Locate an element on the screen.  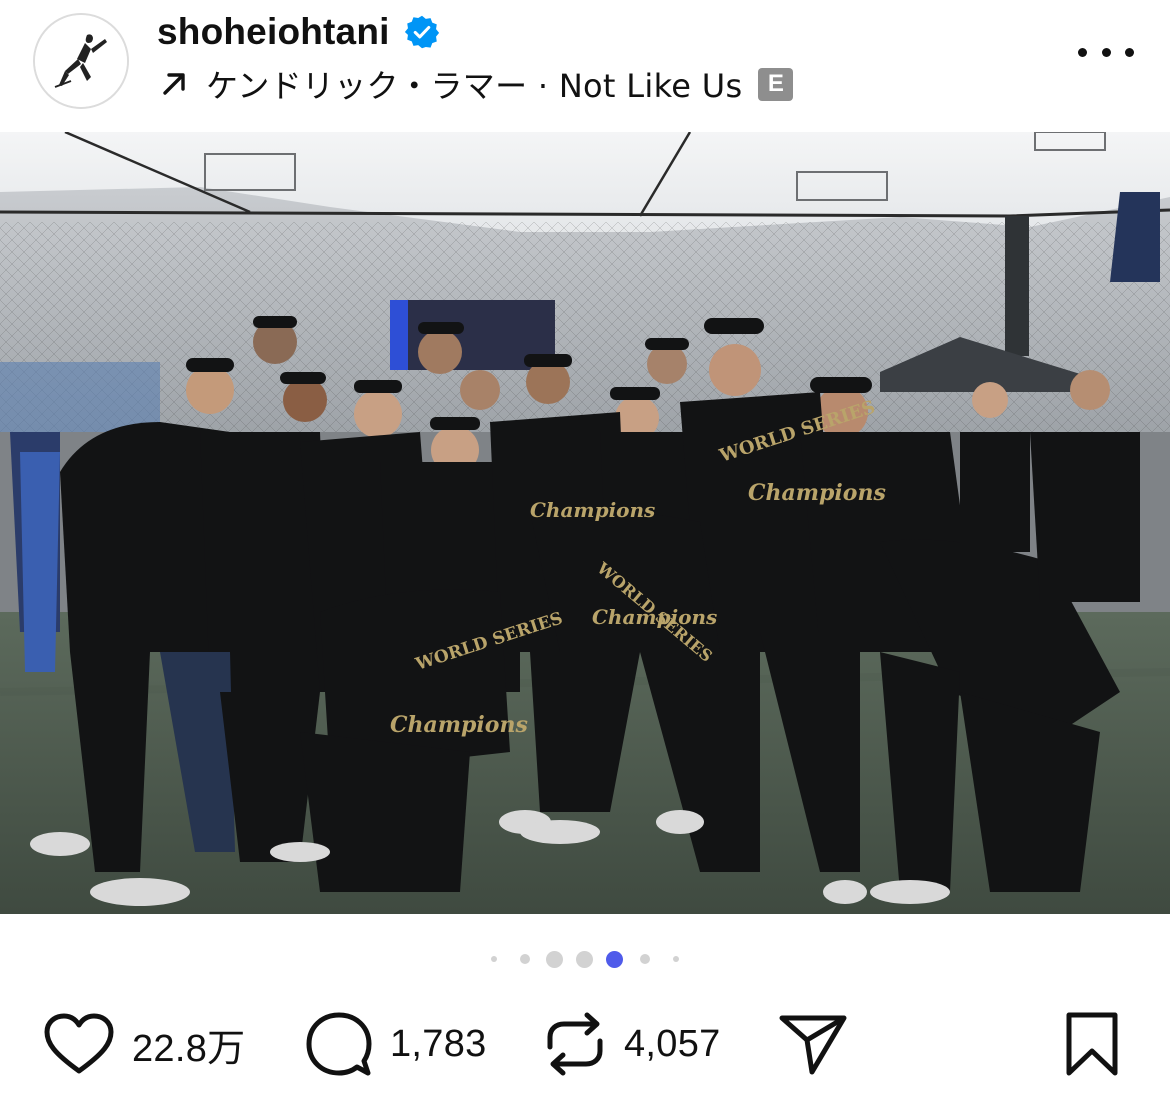
repost-icon is located at coordinates (575, 1044).